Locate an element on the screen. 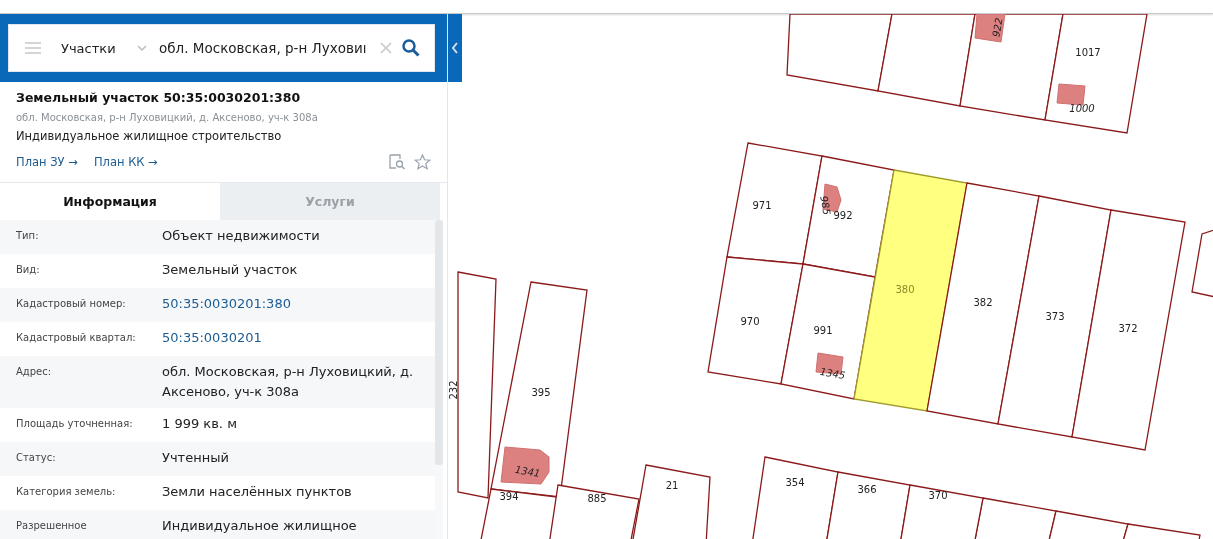  plan-link: План КК → is located at coordinates (125, 162).